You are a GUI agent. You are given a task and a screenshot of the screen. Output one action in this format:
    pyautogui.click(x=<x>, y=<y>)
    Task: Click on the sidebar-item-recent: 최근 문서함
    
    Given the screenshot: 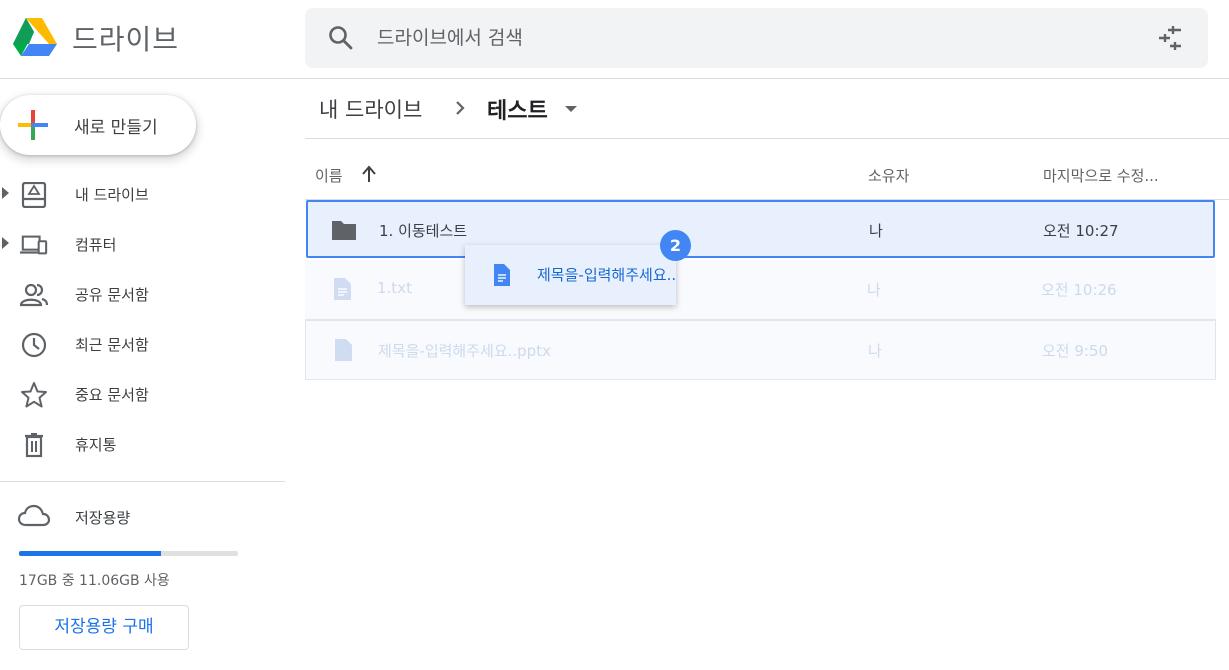 What is the action you would take?
    pyautogui.click(x=142, y=344)
    